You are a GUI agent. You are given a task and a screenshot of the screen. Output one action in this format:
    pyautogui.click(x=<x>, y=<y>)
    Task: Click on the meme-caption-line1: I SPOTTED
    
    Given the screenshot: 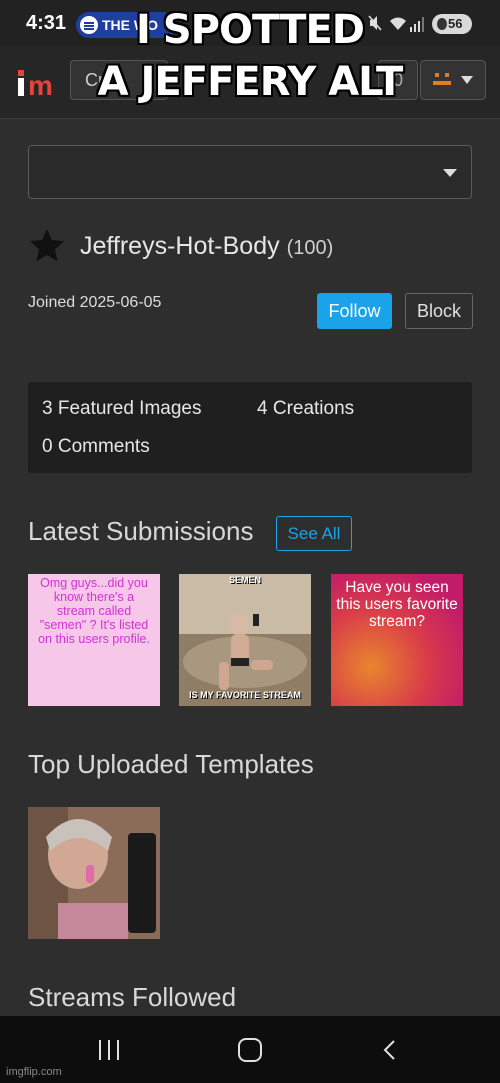 What is the action you would take?
    pyautogui.click(x=250, y=30)
    